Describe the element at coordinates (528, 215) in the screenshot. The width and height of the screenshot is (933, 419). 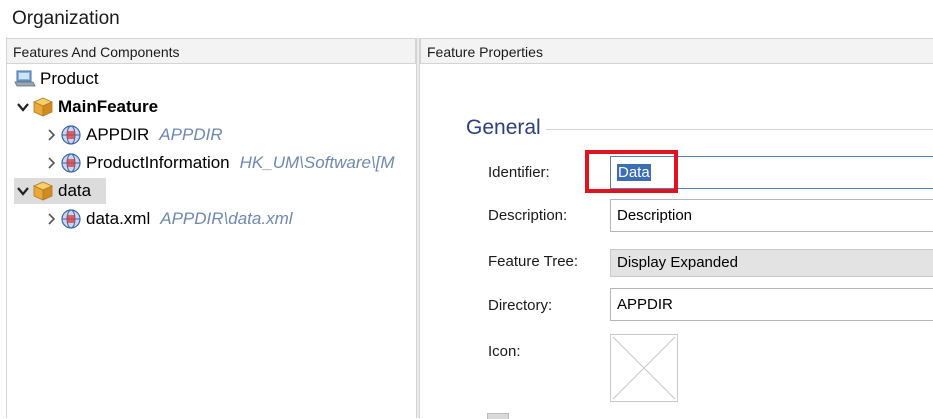
I see `description-label: Description:` at that location.